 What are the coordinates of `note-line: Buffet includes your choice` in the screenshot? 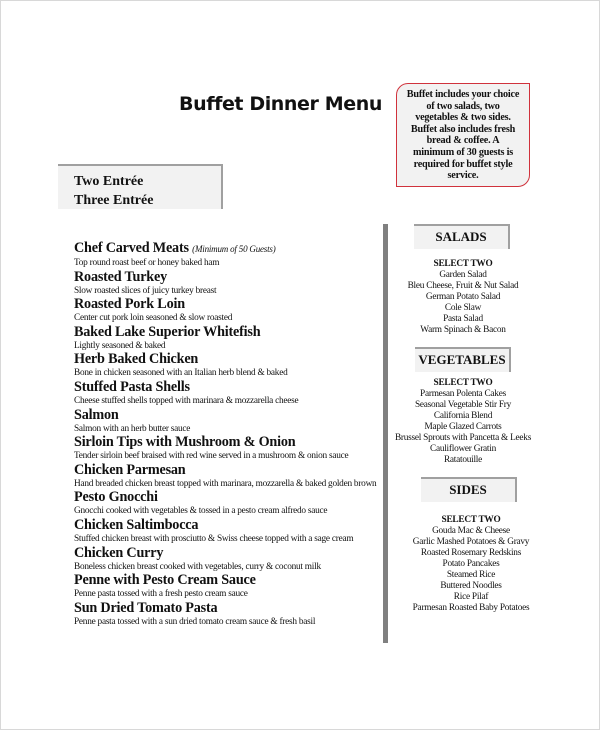 It's located at (463, 94).